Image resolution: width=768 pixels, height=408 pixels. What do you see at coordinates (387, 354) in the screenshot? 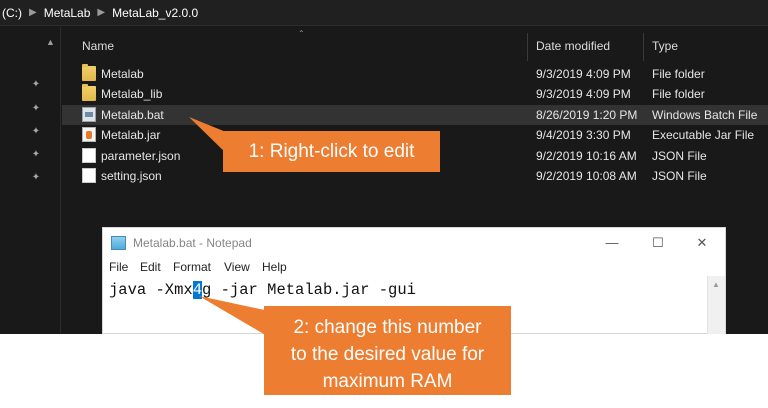
I see `callout-line: to the desired value for` at bounding box center [387, 354].